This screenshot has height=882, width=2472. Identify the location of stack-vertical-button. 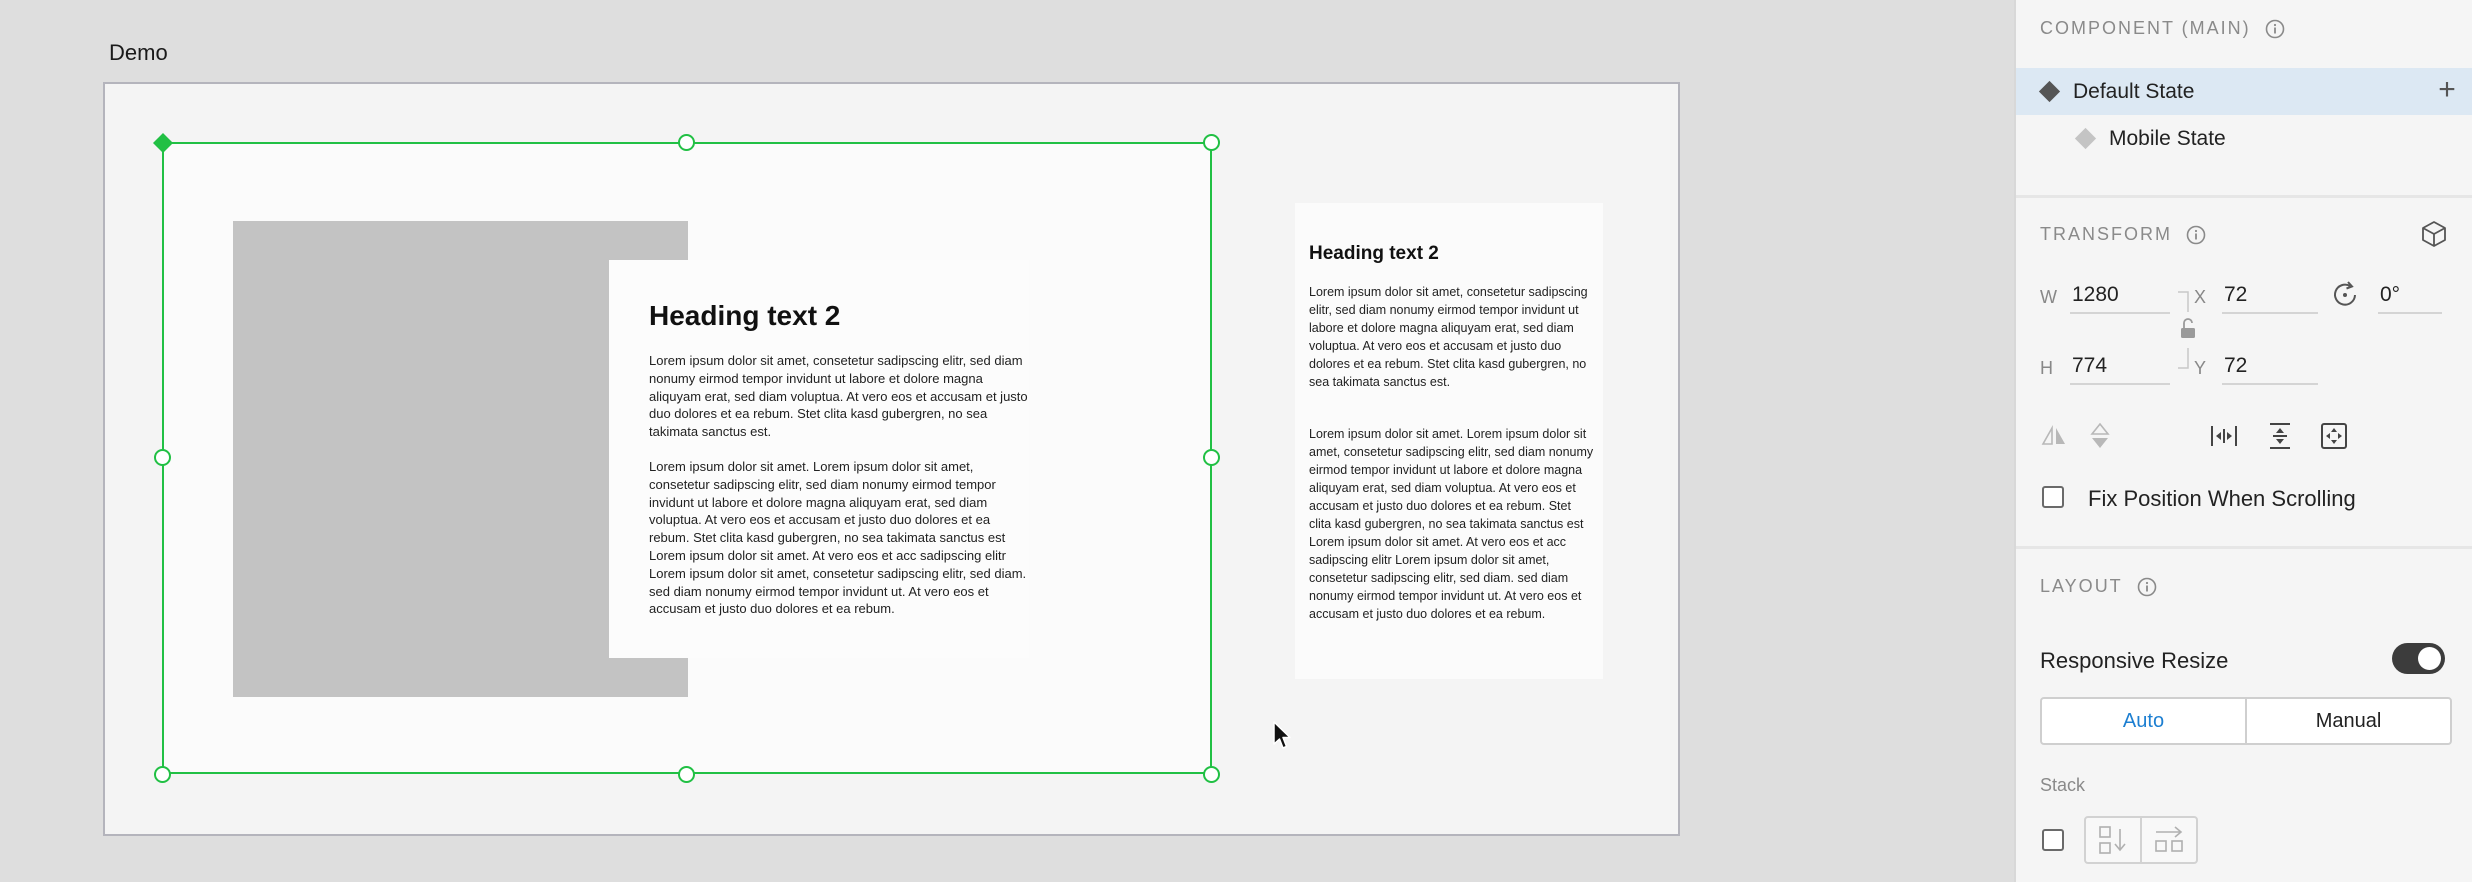
(2113, 840).